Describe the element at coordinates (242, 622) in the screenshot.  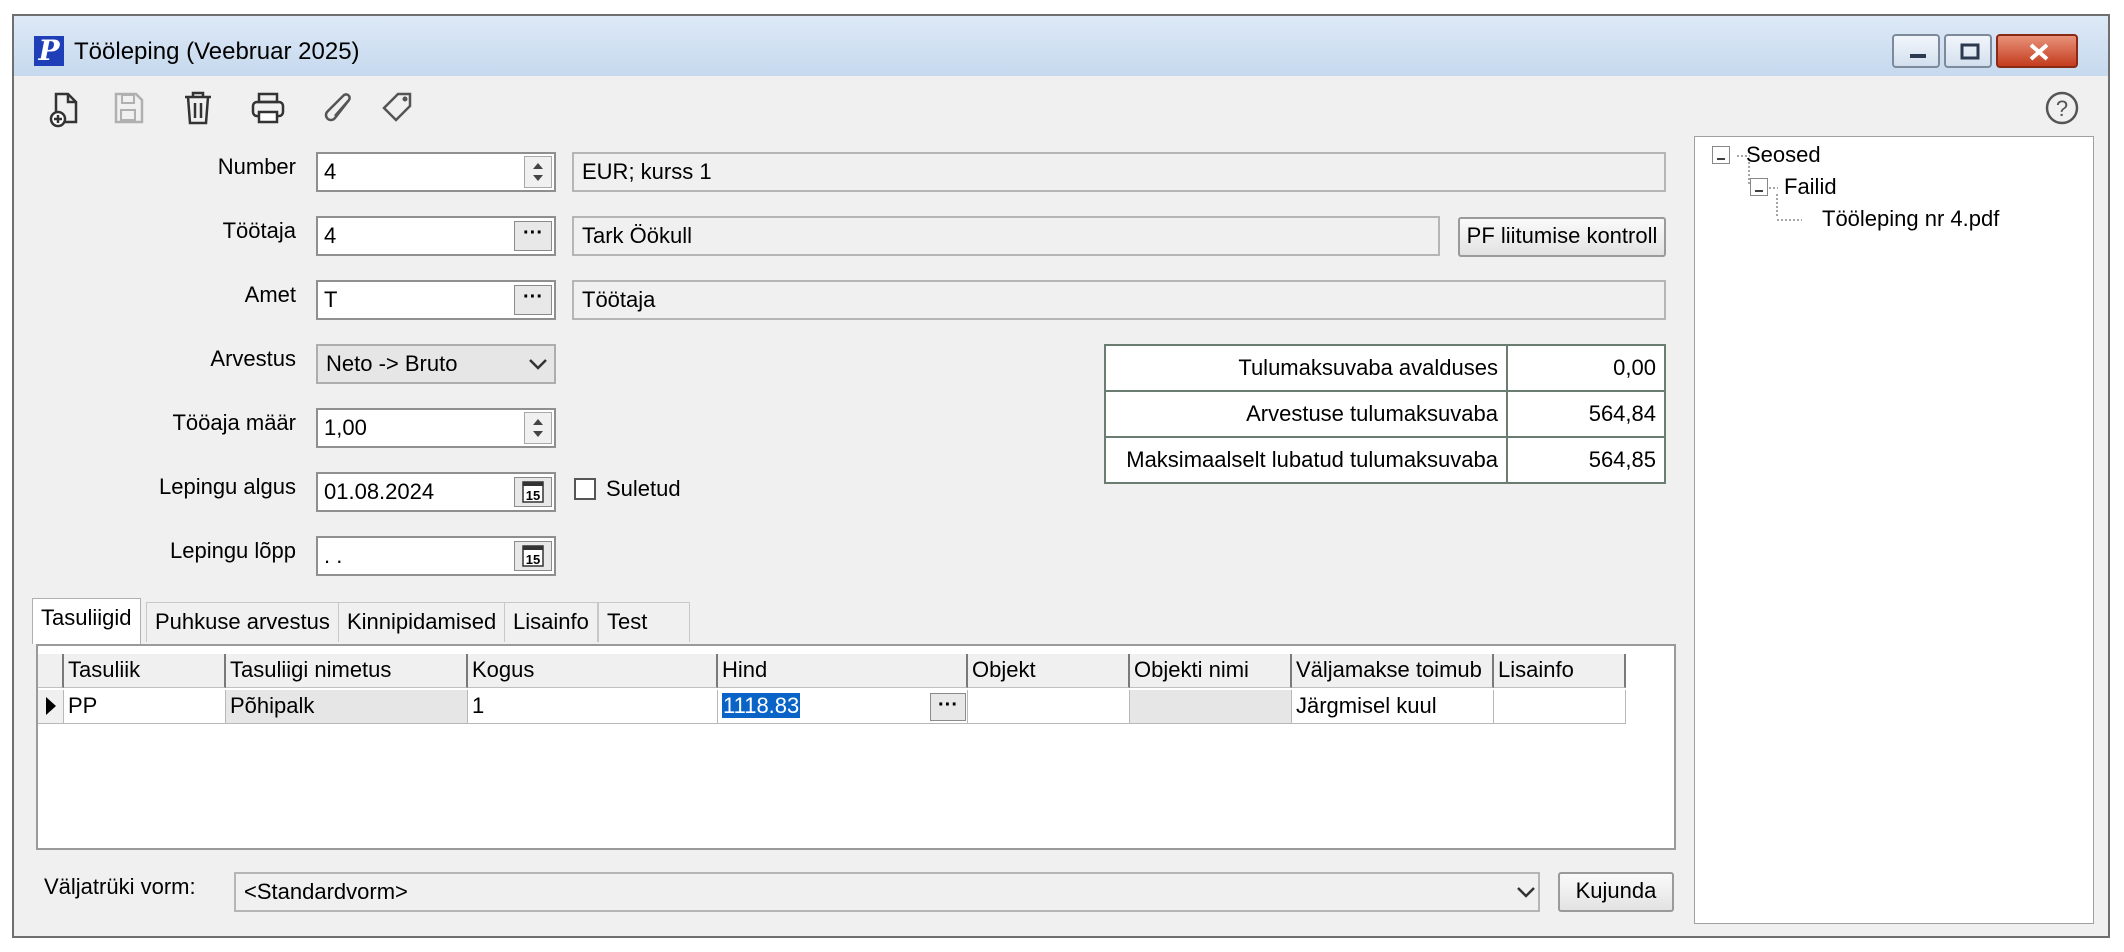
I see `tab-puhkuse-arvestus: Puhkuse arvestus` at that location.